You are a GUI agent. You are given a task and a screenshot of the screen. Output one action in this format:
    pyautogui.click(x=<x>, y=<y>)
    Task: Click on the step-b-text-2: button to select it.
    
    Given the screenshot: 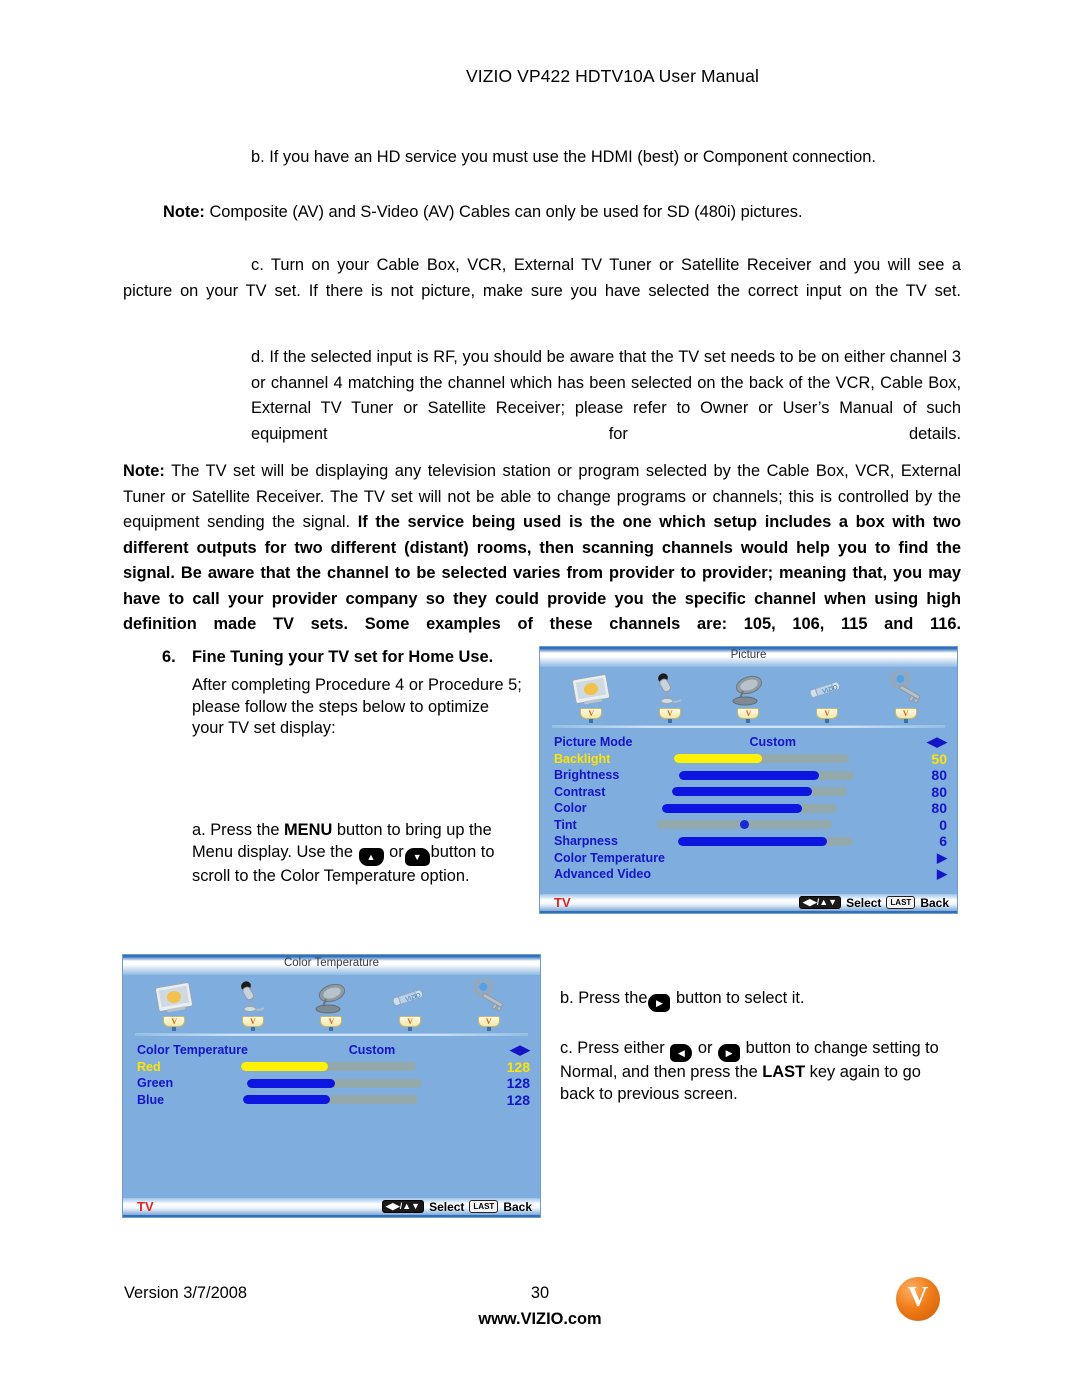 What is the action you would take?
    pyautogui.click(x=740, y=998)
    